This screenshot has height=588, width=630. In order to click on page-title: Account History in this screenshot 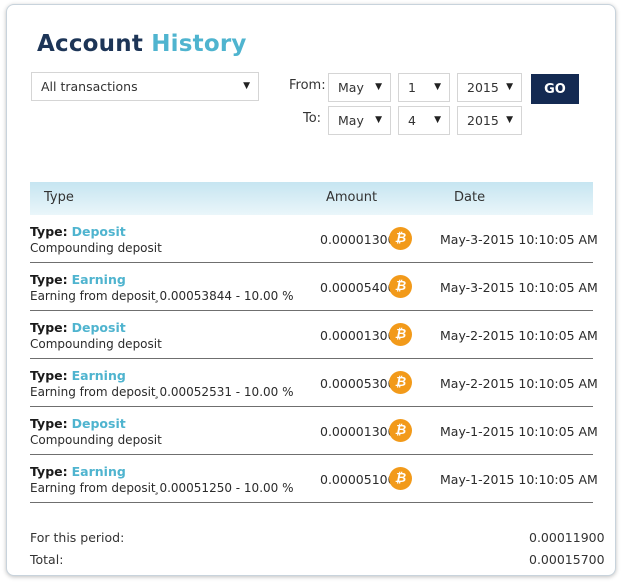, I will do `click(142, 44)`.